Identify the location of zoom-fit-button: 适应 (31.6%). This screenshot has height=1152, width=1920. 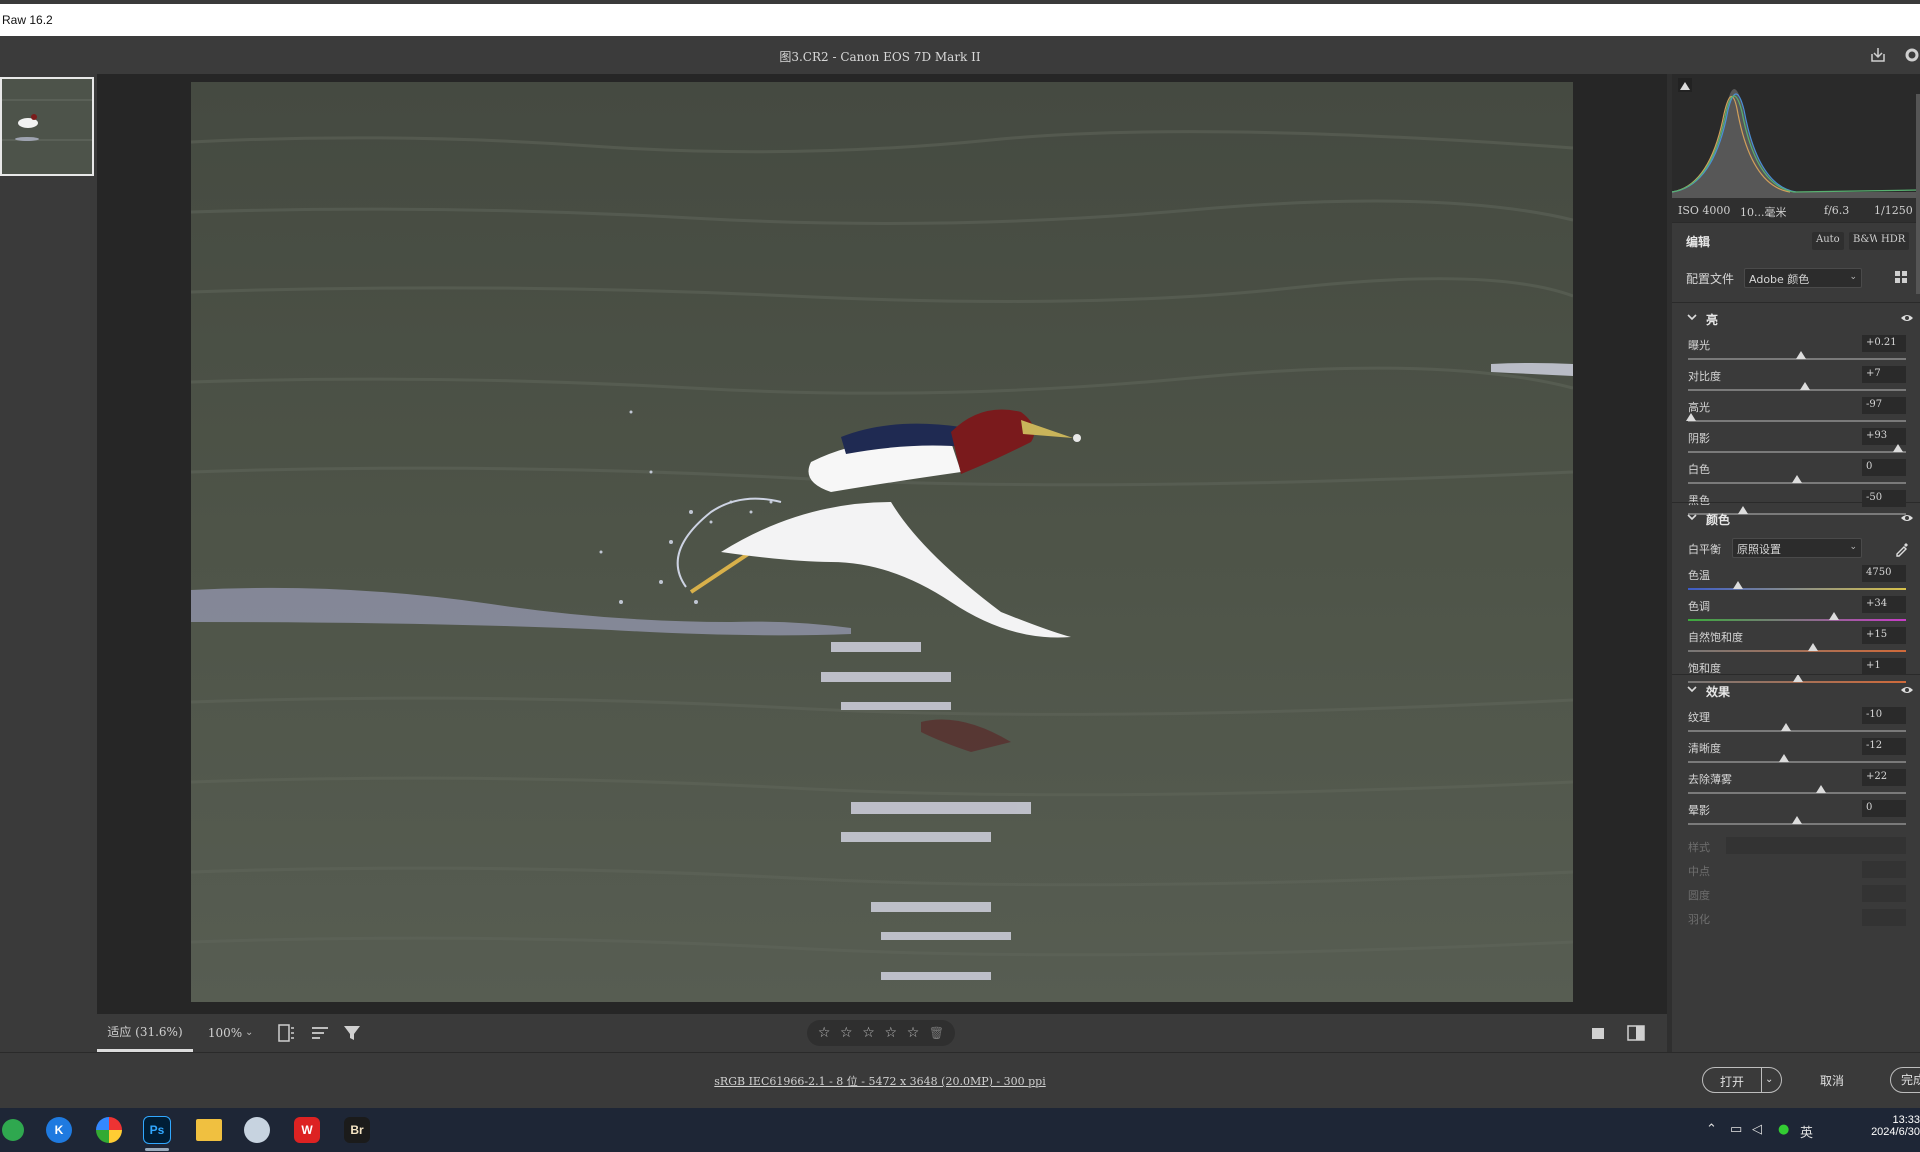
(145, 1033).